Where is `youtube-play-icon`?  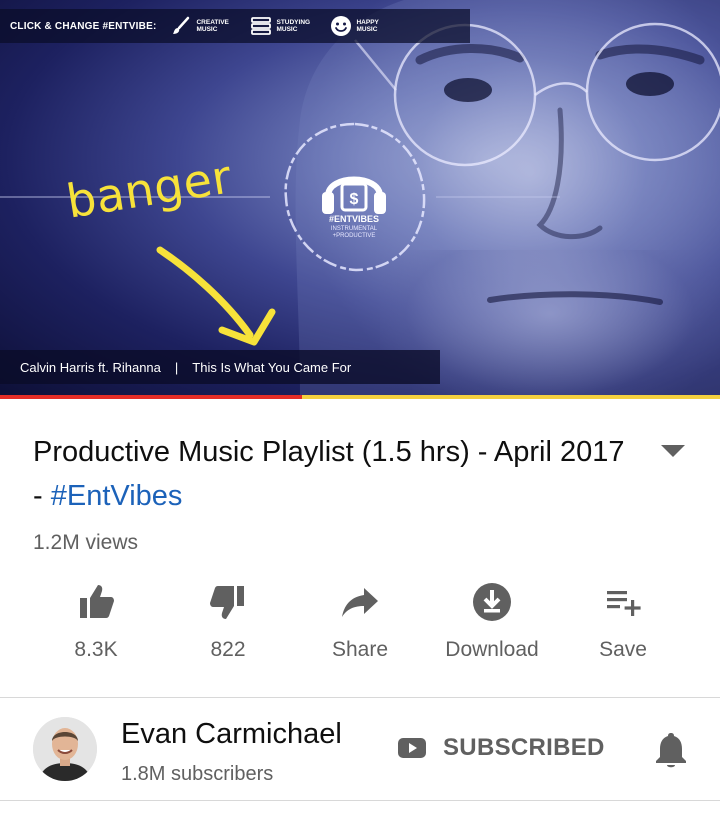 youtube-play-icon is located at coordinates (412, 748).